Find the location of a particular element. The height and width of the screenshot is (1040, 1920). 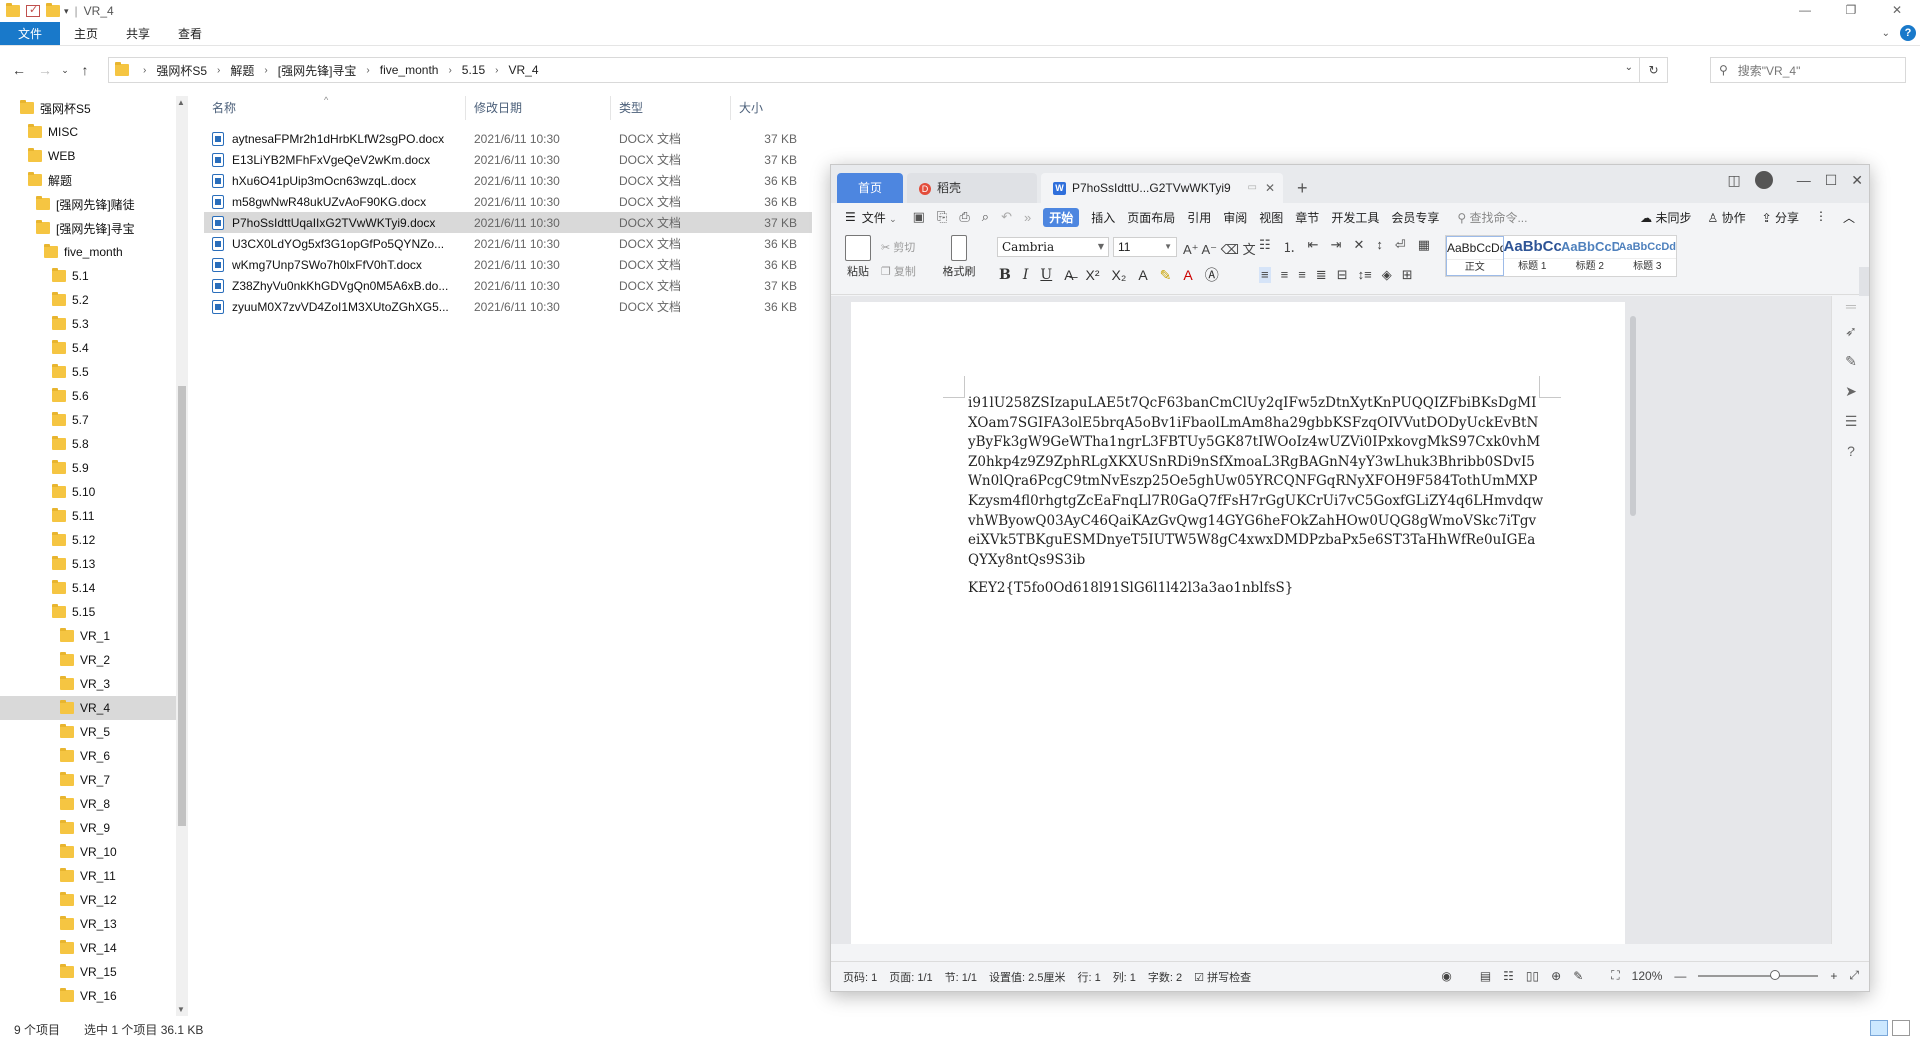

print-preview-icon: ⌕ is located at coordinates (985, 217).